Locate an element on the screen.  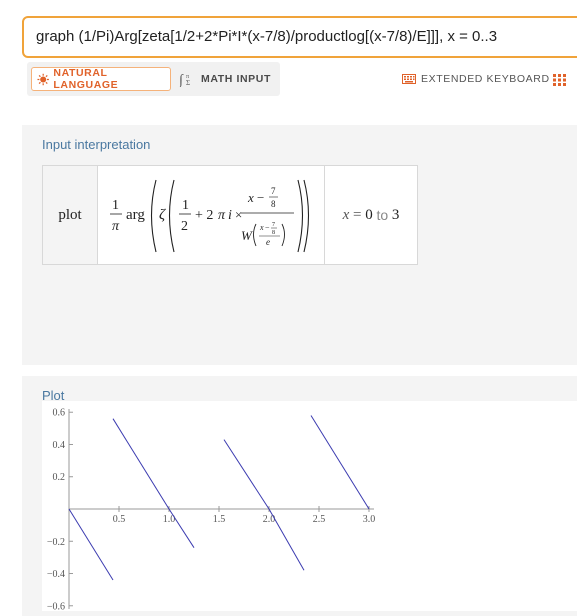
x-tick-label: 2.5 is located at coordinates (319, 519).